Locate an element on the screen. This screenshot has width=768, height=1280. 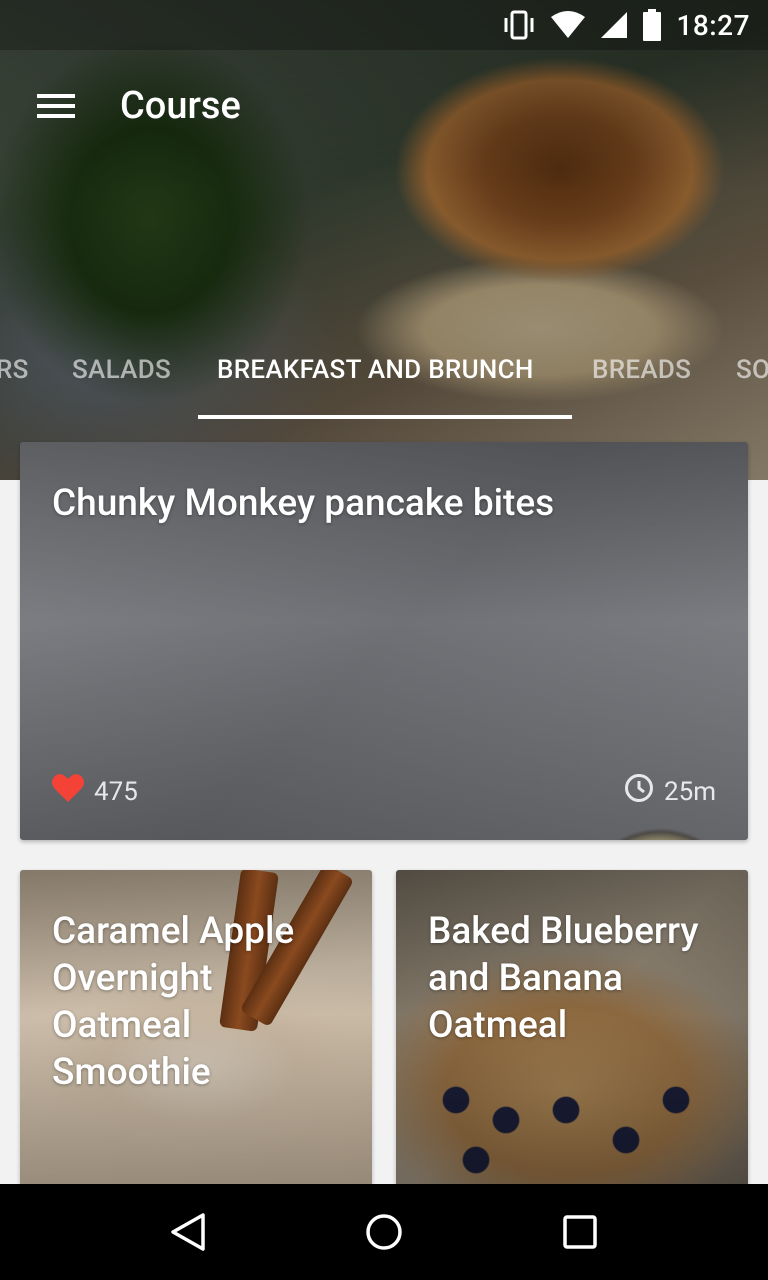
tab-breads: BREADS is located at coordinates (641, 370).